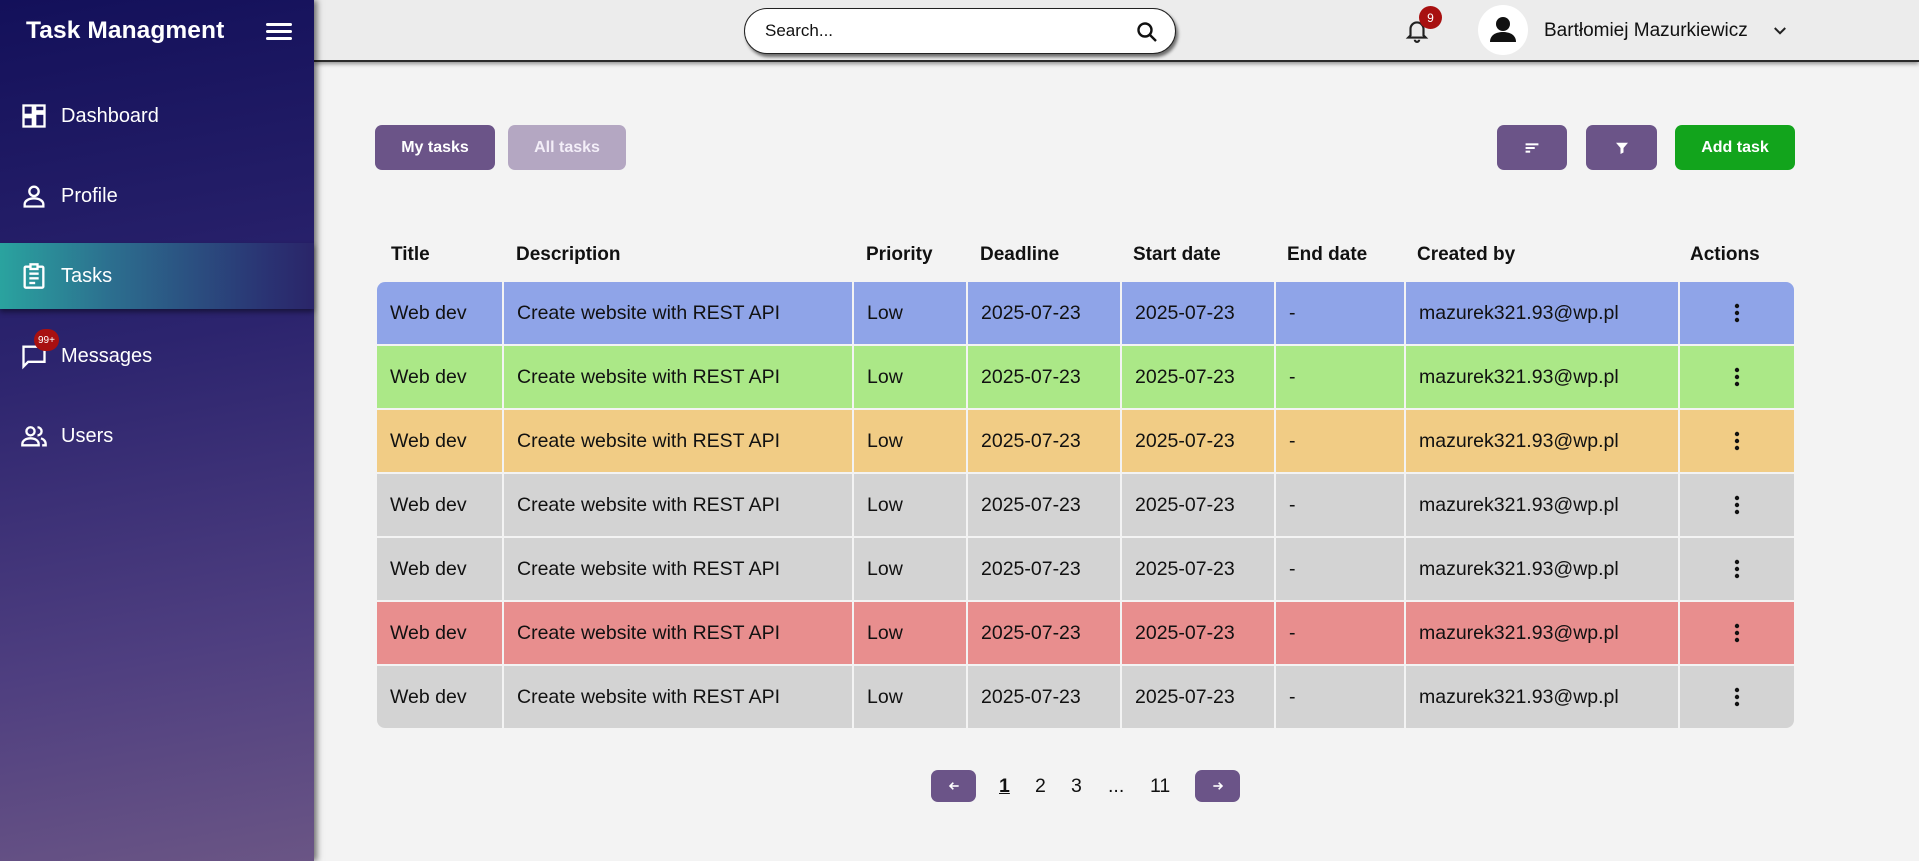 The width and height of the screenshot is (1919, 861). Describe the element at coordinates (1004, 786) in the screenshot. I see `page-number: 1` at that location.